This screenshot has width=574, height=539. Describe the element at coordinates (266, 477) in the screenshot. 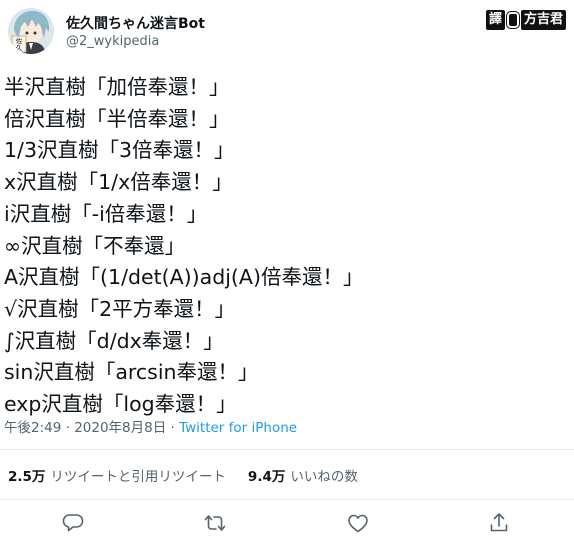

I see `likes-count: 9.4万` at that location.